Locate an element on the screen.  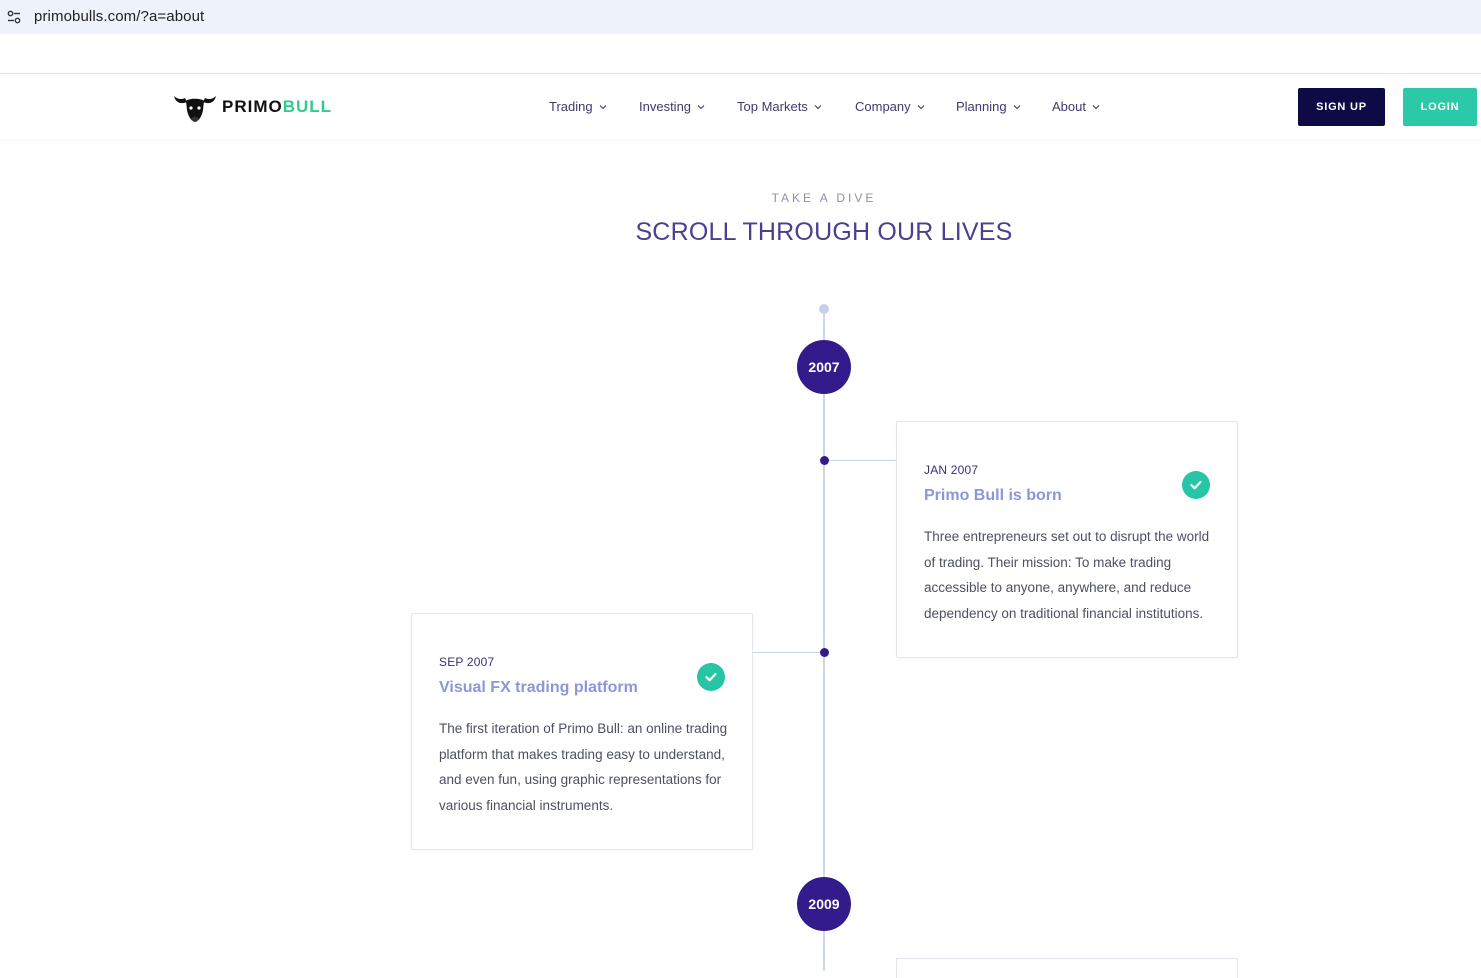
sign-up-button: SIGN UP is located at coordinates (1341, 107).